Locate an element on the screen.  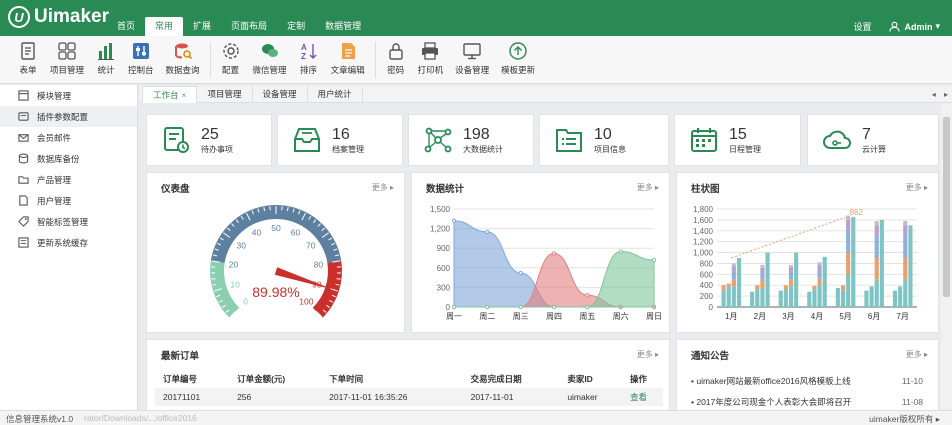
stat-card: 10 项目信息 is located at coordinates (604, 140).